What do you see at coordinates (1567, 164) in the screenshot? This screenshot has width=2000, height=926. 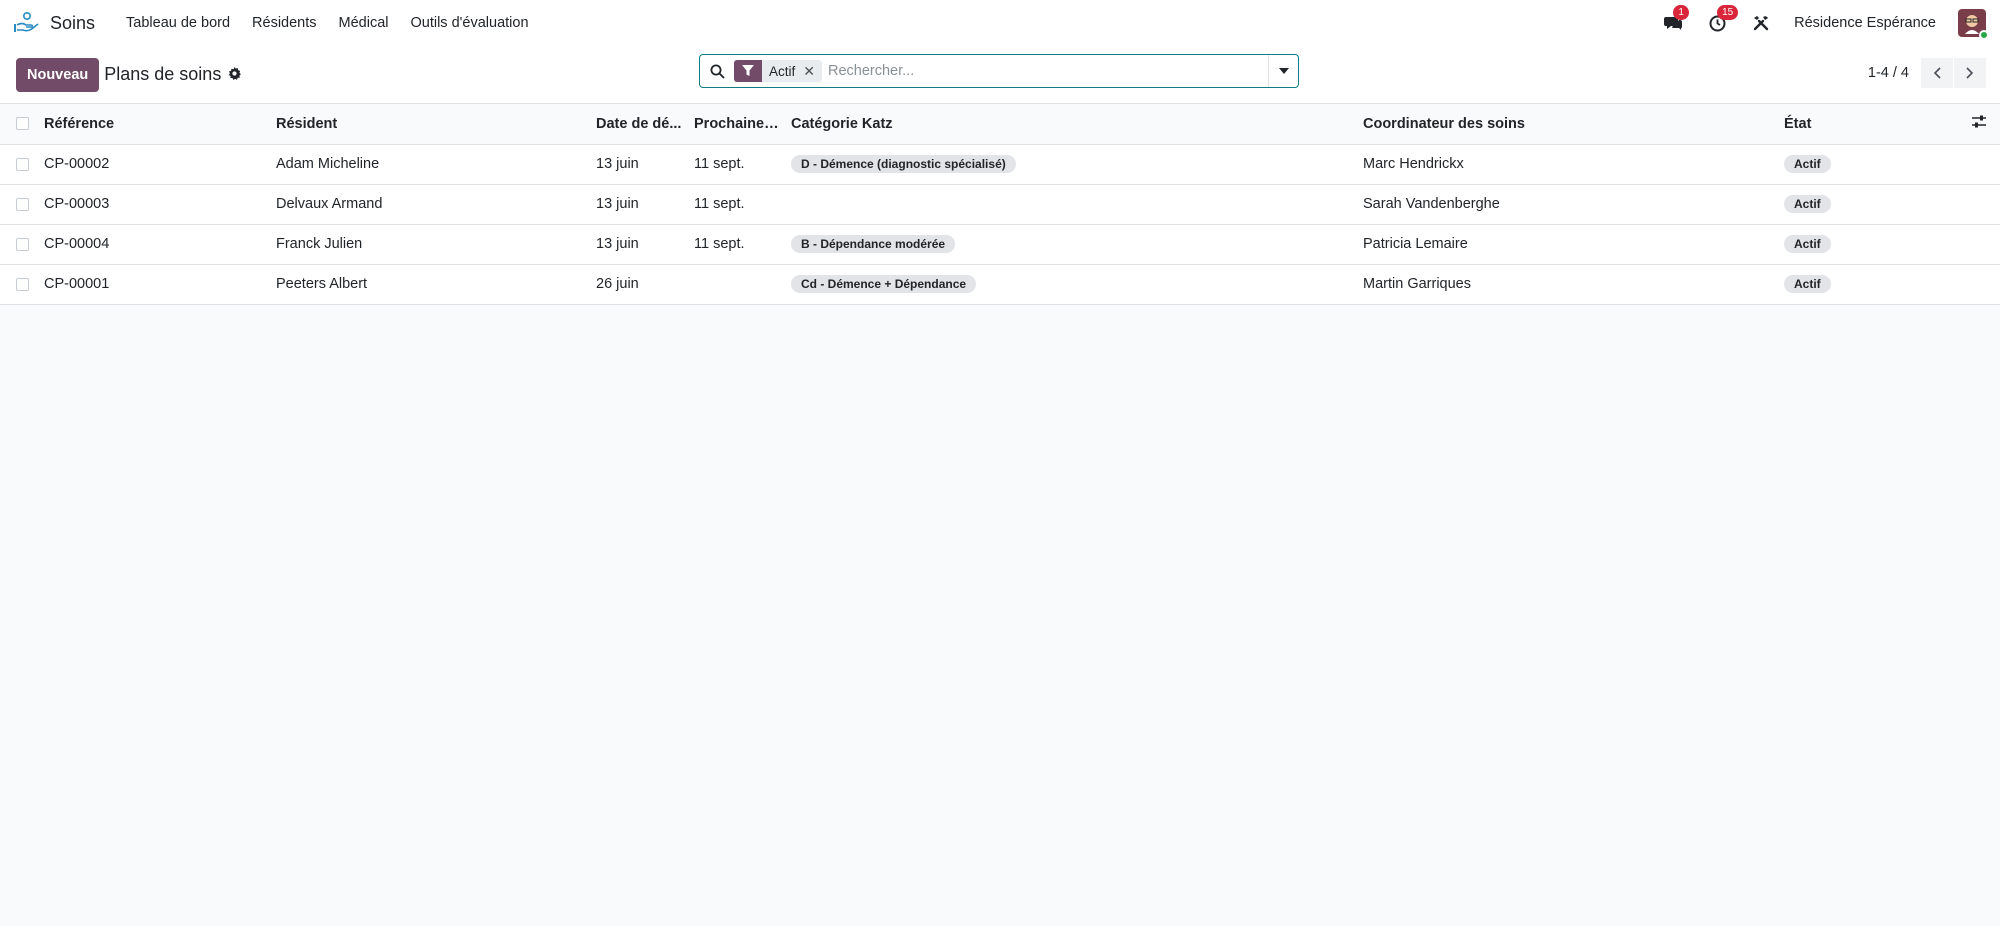 I see `cell-coordinateur: Marc Hendrickx` at bounding box center [1567, 164].